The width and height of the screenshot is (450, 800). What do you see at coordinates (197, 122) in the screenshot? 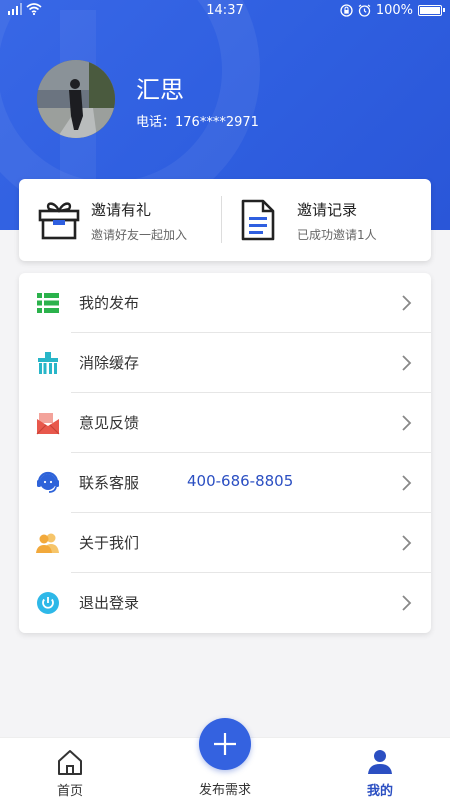
I see `phone-number: 电话：176****2971` at bounding box center [197, 122].